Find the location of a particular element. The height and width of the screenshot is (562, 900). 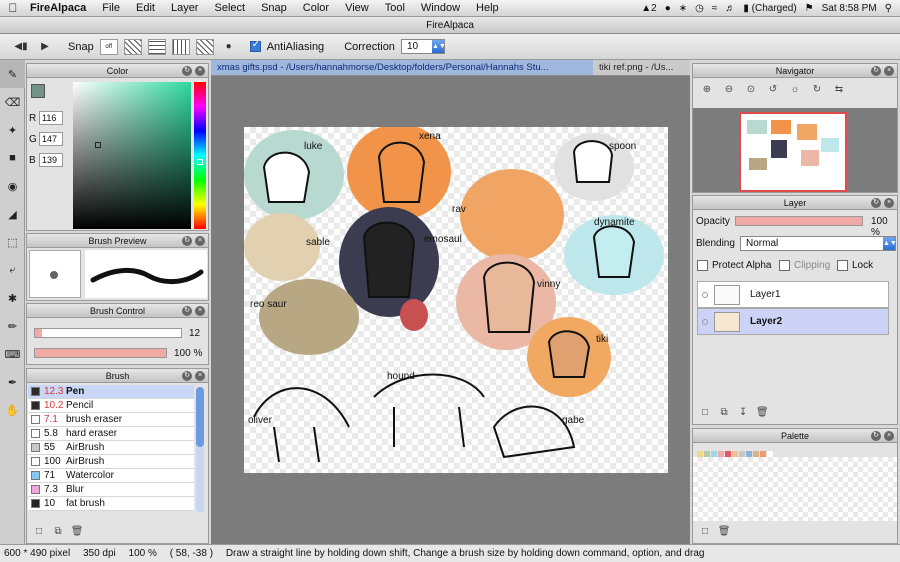

wifi-icon: ≈ is located at coordinates (715, 8).